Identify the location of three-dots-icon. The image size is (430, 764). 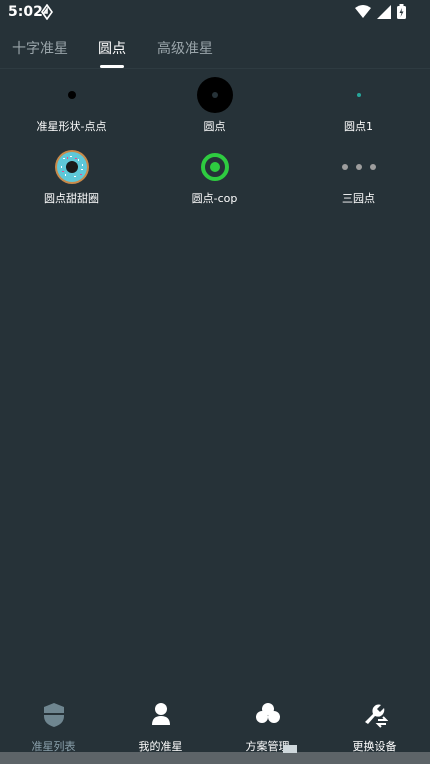
(358, 167).